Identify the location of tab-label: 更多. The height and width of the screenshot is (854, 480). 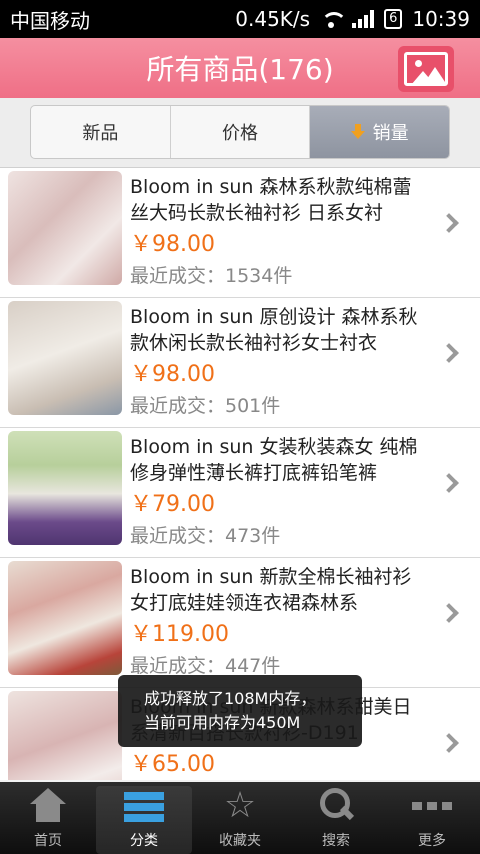
(432, 841).